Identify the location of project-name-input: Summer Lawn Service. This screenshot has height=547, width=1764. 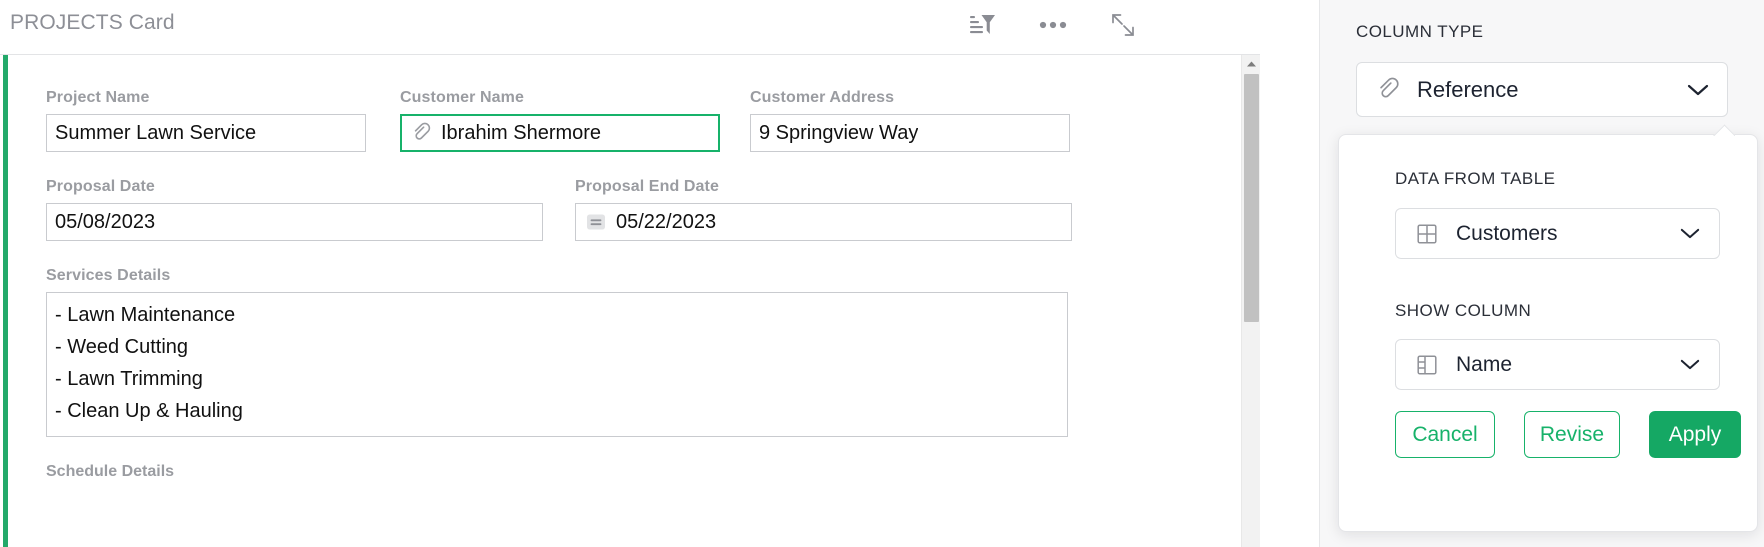
(206, 133).